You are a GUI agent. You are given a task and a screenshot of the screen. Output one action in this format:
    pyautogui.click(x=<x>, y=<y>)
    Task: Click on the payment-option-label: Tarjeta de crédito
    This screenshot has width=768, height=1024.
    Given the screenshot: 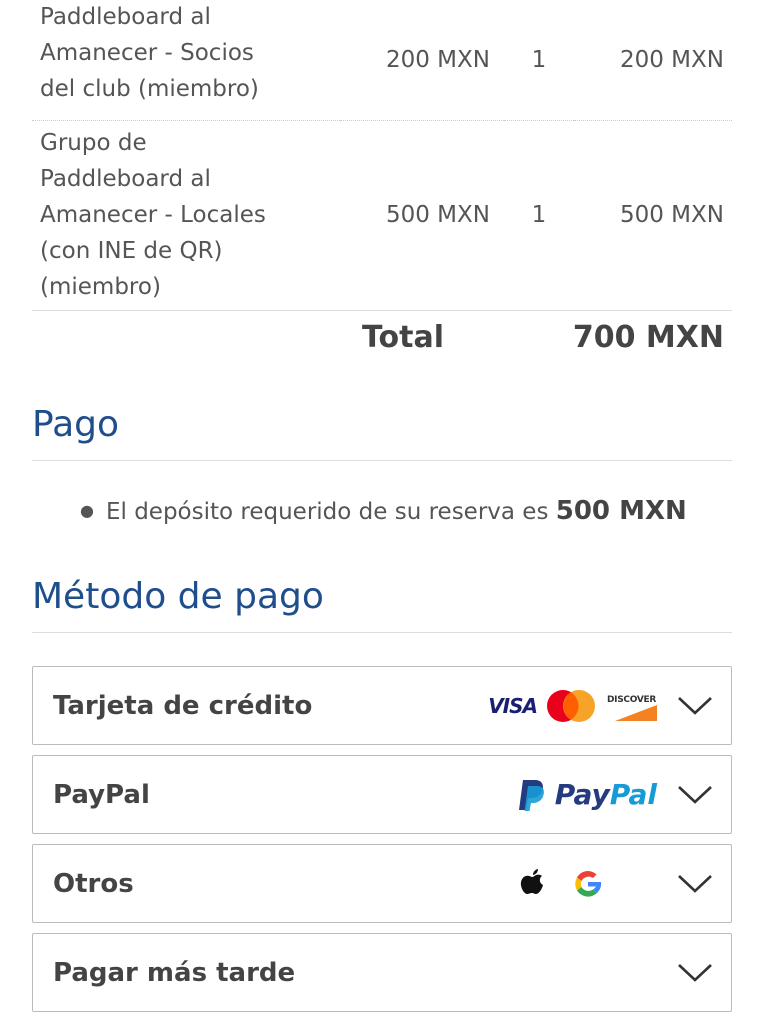 What is the action you would take?
    pyautogui.click(x=183, y=705)
    